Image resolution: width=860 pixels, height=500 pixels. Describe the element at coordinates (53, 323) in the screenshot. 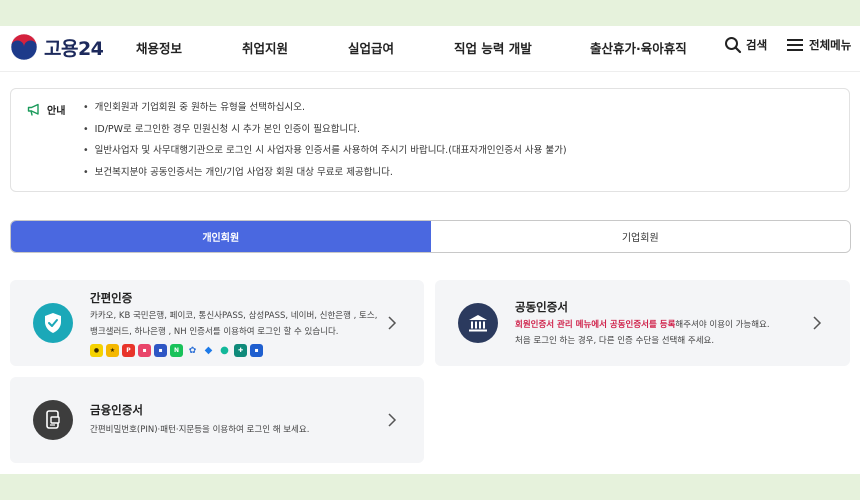

I see `shield-check-icon` at that location.